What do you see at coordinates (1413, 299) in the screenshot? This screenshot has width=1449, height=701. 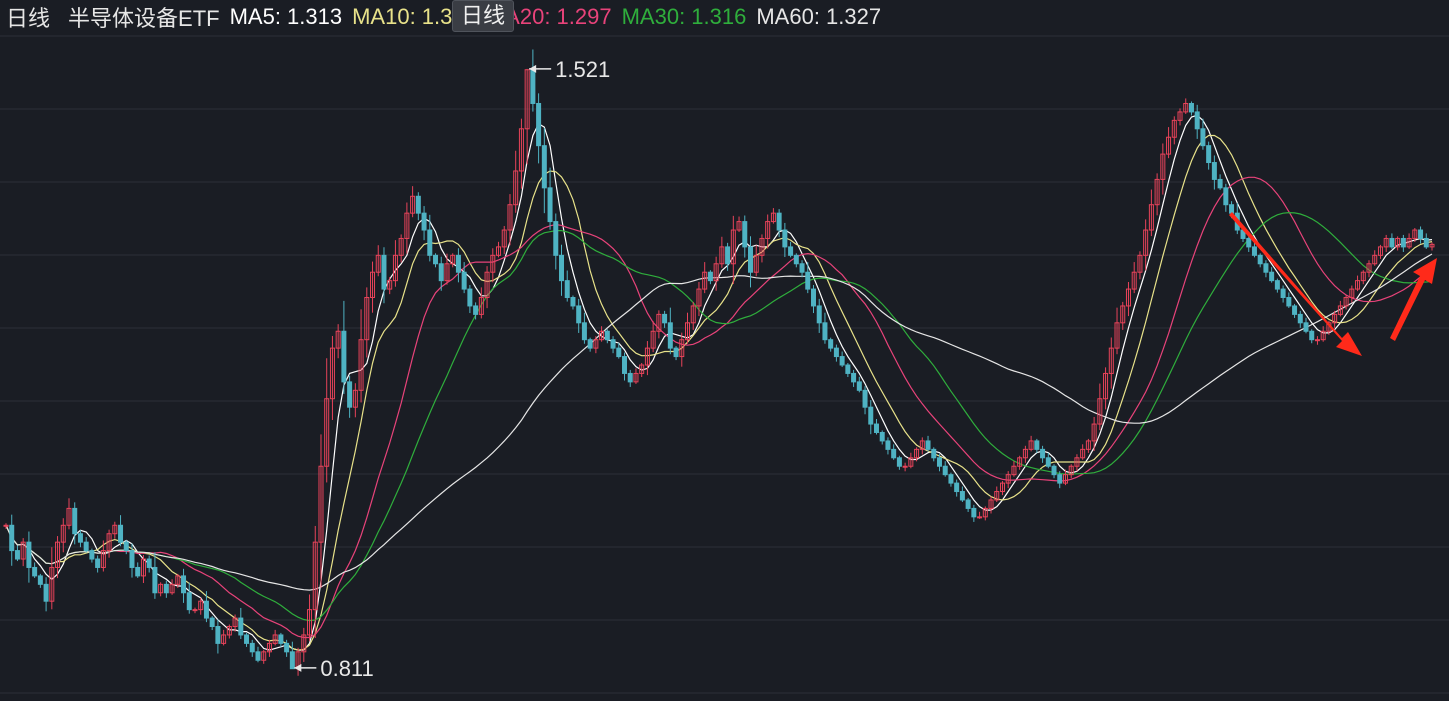 I see `red-up-arrow-icon` at bounding box center [1413, 299].